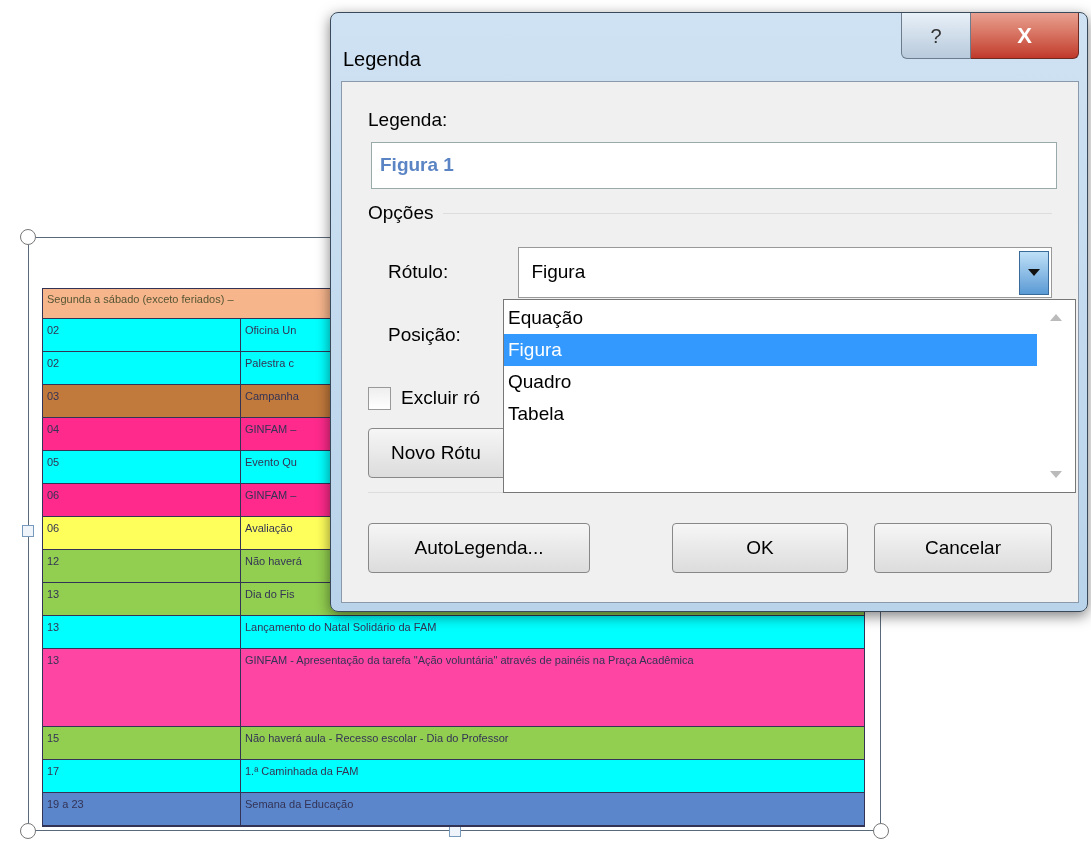 The image size is (1091, 843). I want to click on event-text: Semana da Educação, so click(299, 804).